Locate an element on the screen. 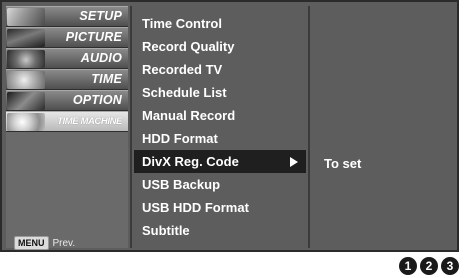 This screenshot has height=278, width=467. menu-item-divx-reg-code: DivX Reg. Code is located at coordinates (220, 161).